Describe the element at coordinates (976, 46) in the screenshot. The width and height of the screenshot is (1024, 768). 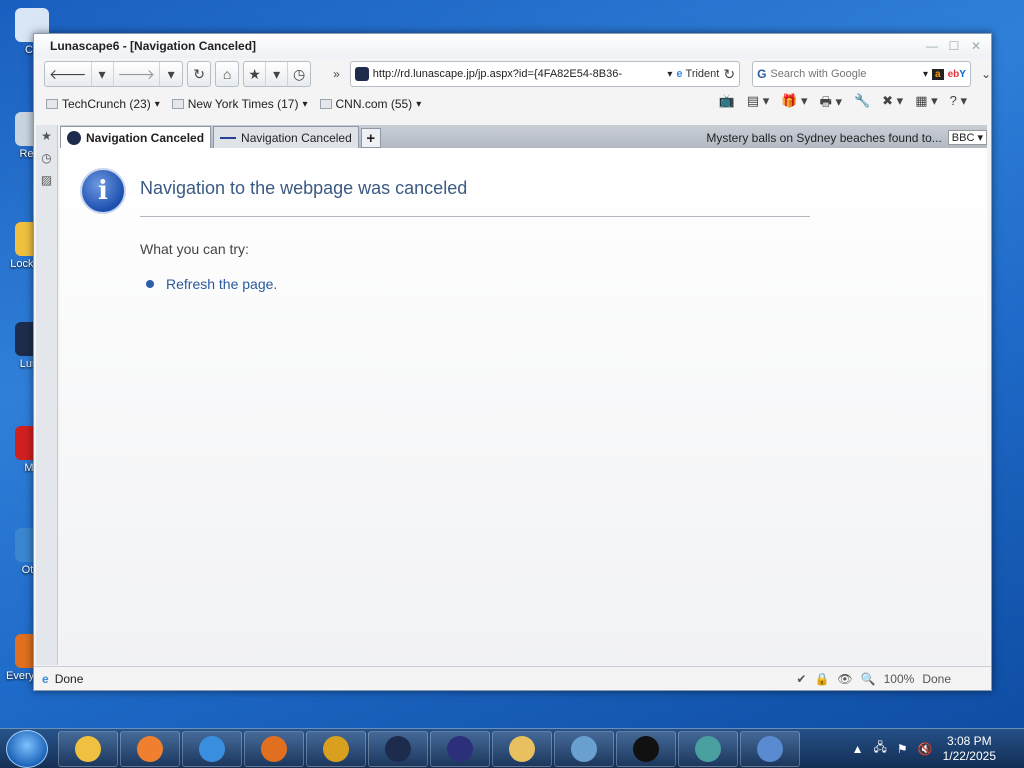
I see `close-button: ✕` at that location.